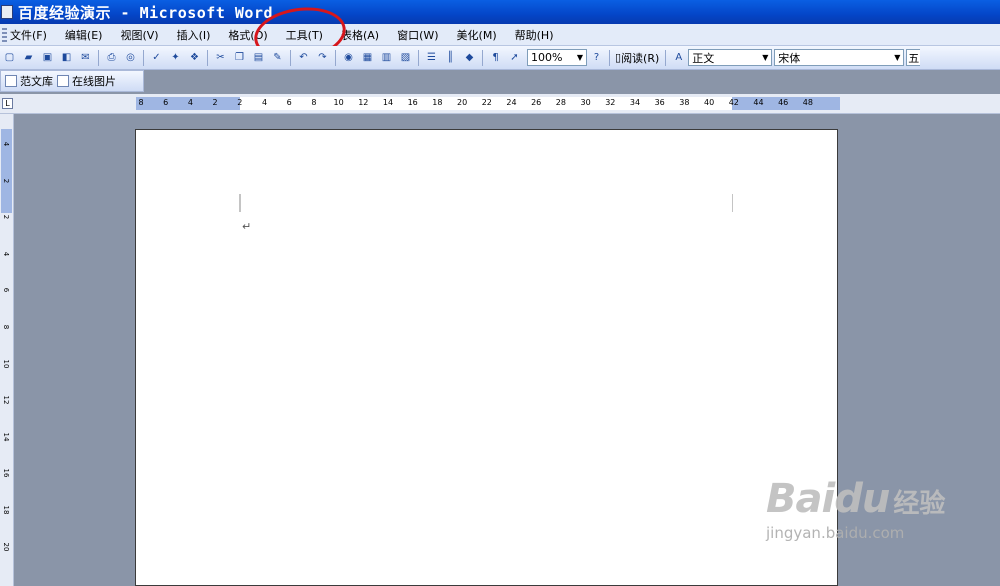 This screenshot has height=586, width=1000. What do you see at coordinates (322, 57) in the screenshot?
I see `redo-icon: ↷` at bounding box center [322, 57].